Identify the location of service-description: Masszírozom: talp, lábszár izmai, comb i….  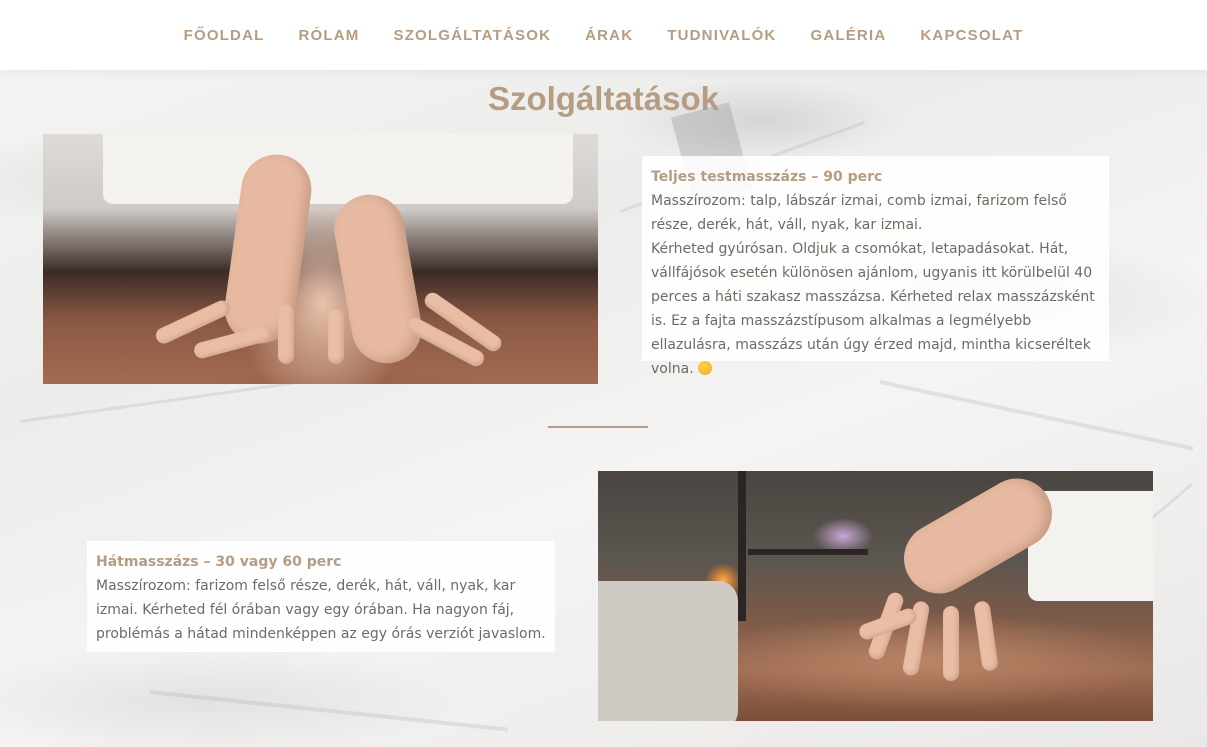
(859, 213).